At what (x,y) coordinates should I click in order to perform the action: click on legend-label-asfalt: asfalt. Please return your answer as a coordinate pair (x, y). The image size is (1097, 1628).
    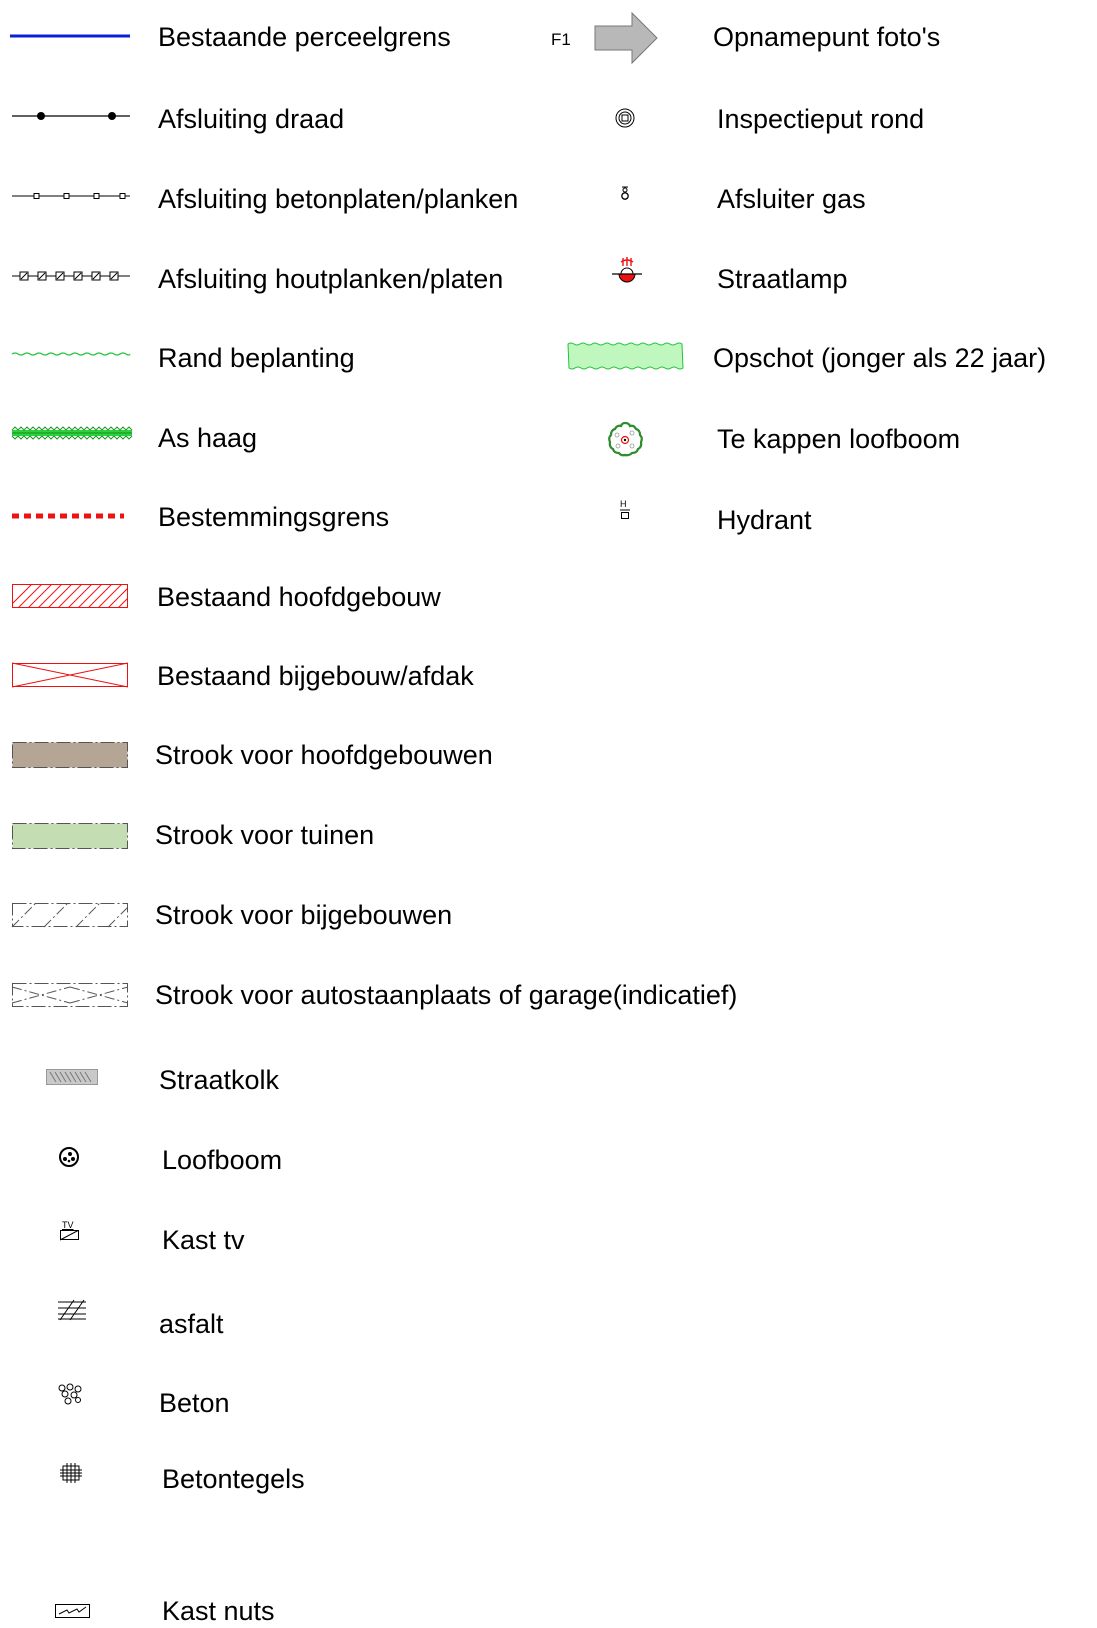
    Looking at the image, I should click on (191, 1324).